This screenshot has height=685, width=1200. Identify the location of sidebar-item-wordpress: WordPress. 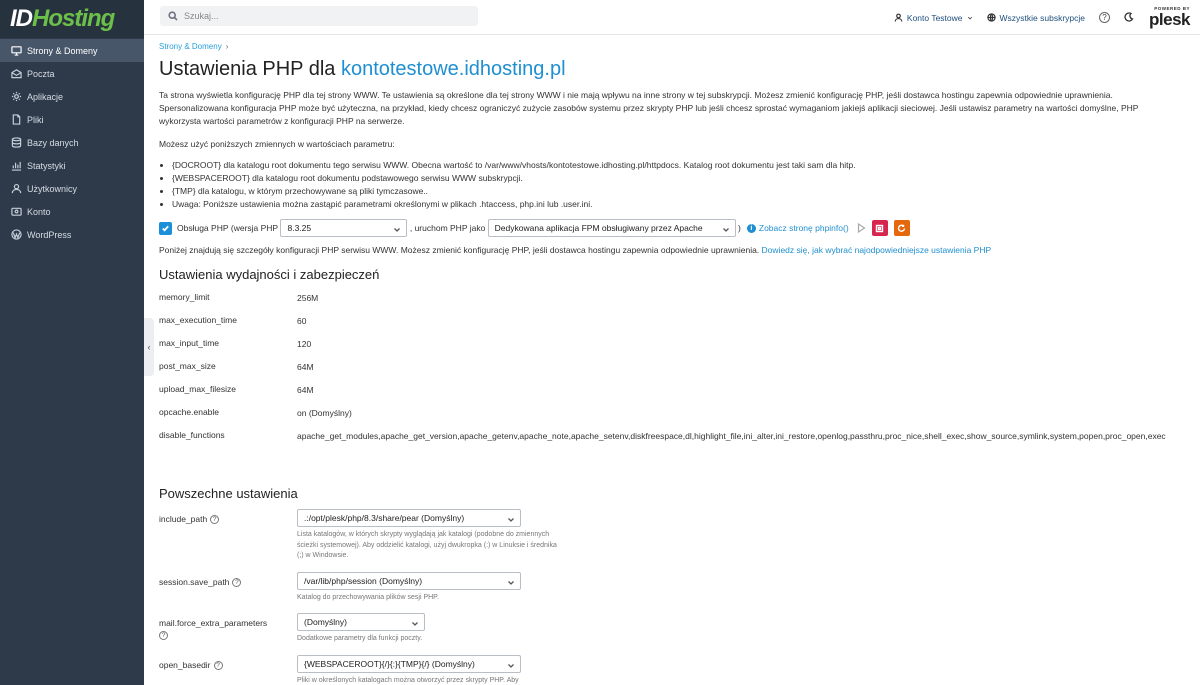
(72, 234).